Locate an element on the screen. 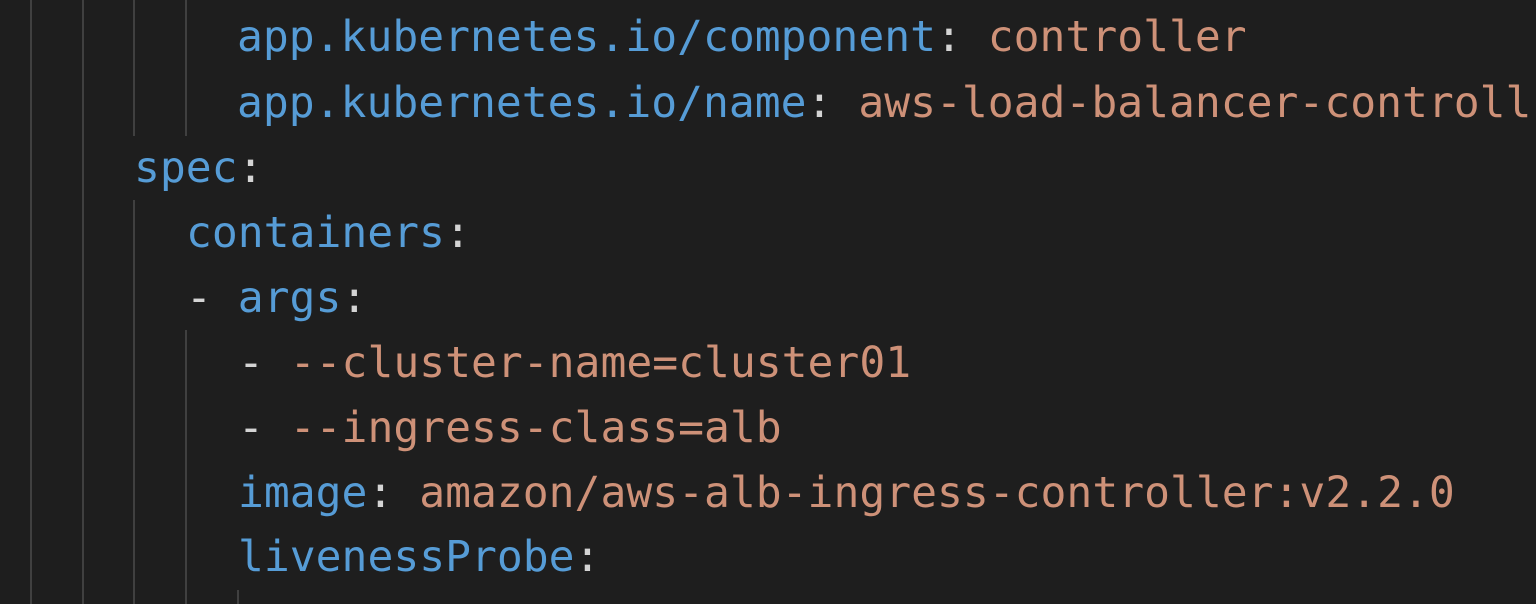 The image size is (1536, 604). code-line: app.kubernetes.io/component: controller is located at coordinates (742, 37).